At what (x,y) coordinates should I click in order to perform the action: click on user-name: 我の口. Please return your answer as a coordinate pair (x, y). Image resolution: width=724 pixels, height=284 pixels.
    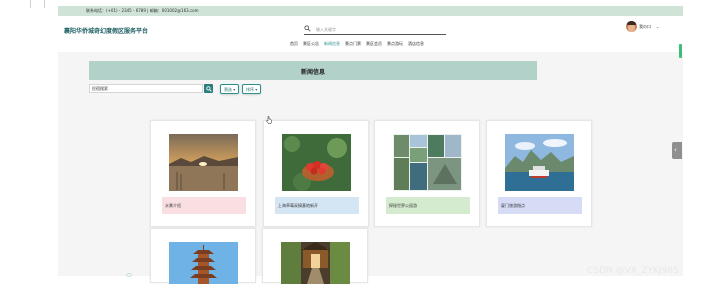
    Looking at the image, I should click on (645, 27).